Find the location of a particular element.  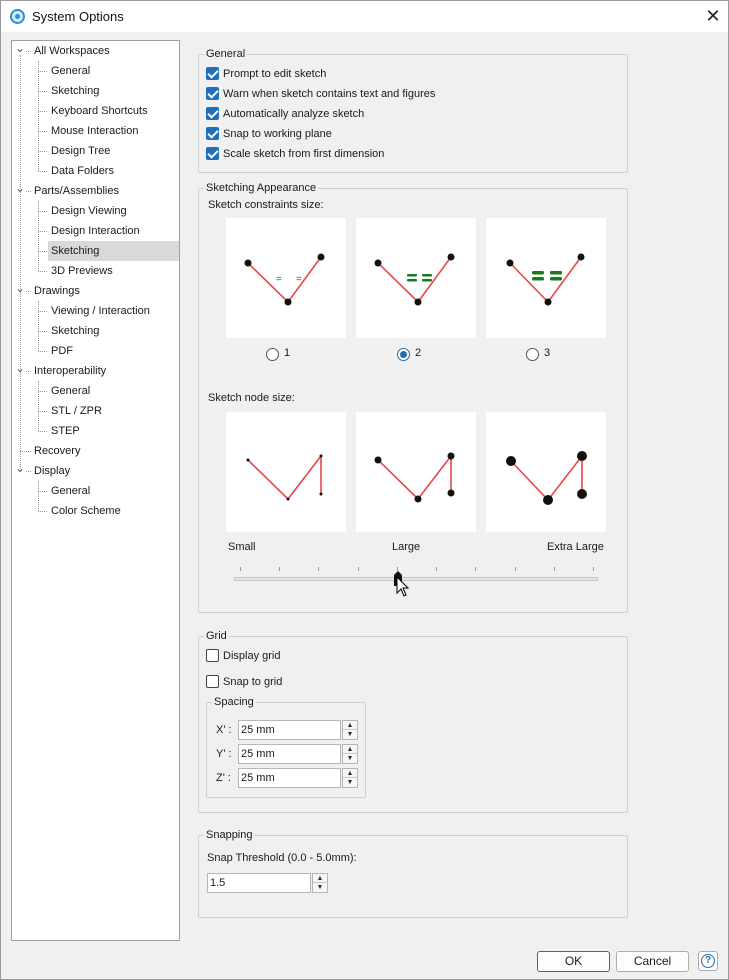

slider-label-small: Small is located at coordinates (242, 547).